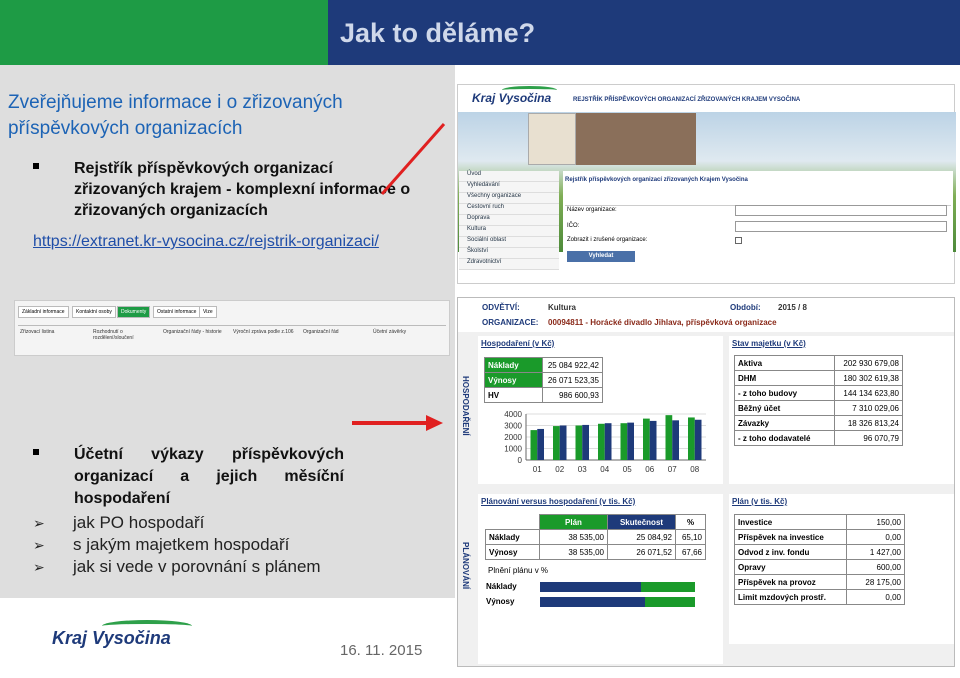 The image size is (960, 678). What do you see at coordinates (841, 210) in the screenshot?
I see `name-input` at bounding box center [841, 210].